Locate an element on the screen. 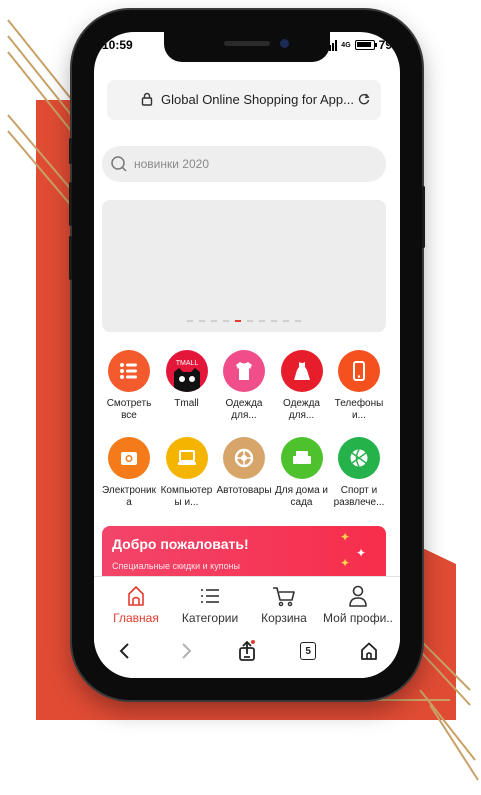  tabs-count: 5 is located at coordinates (308, 651).